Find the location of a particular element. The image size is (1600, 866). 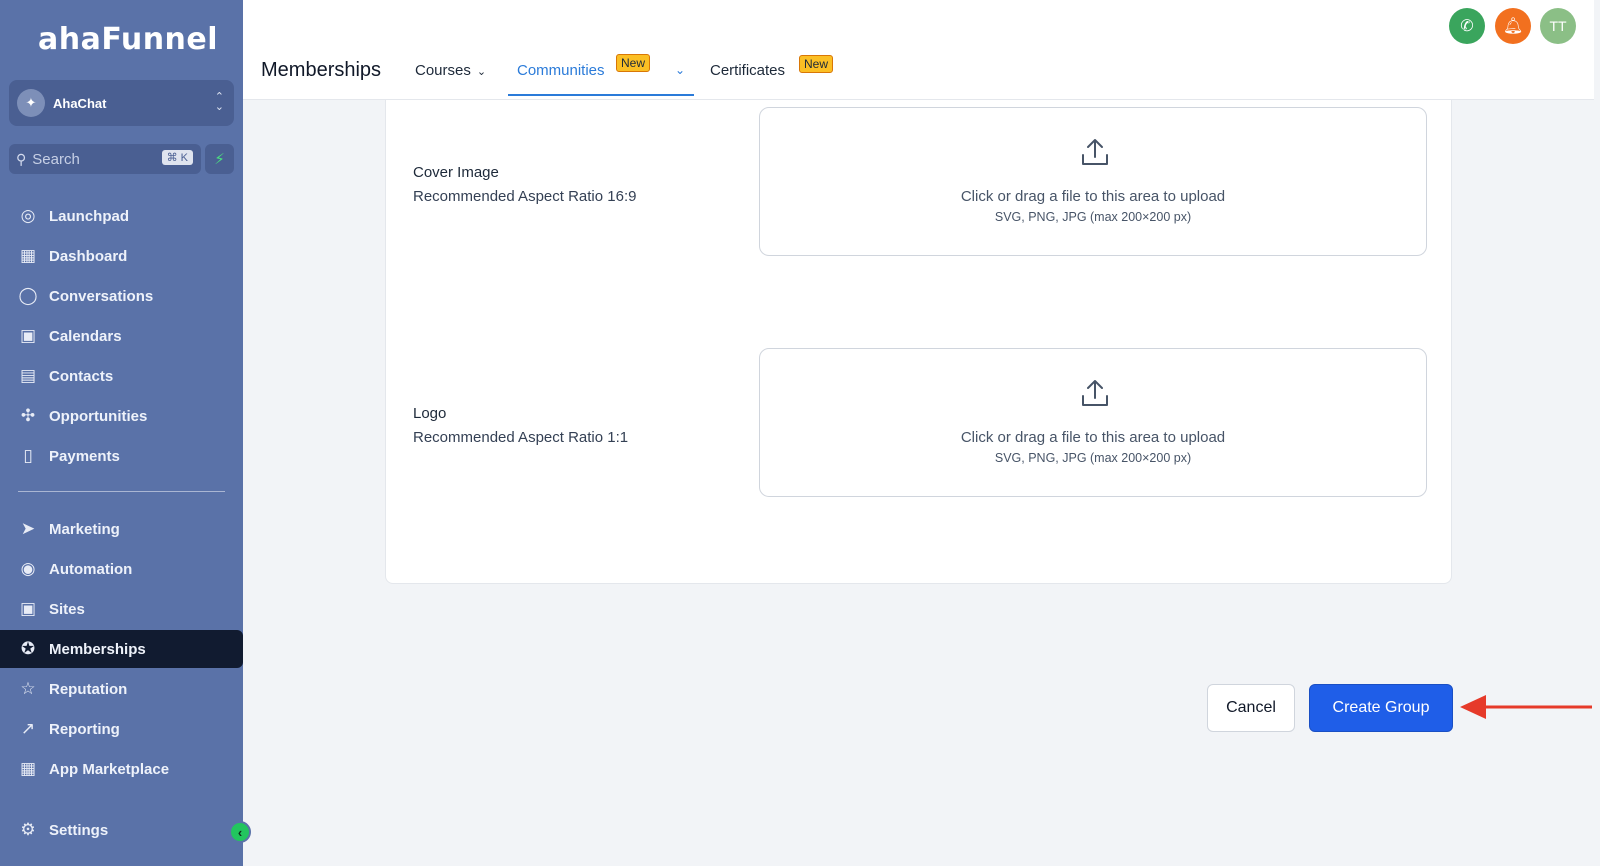

contacts-icon: ▤ is located at coordinates (28, 375).